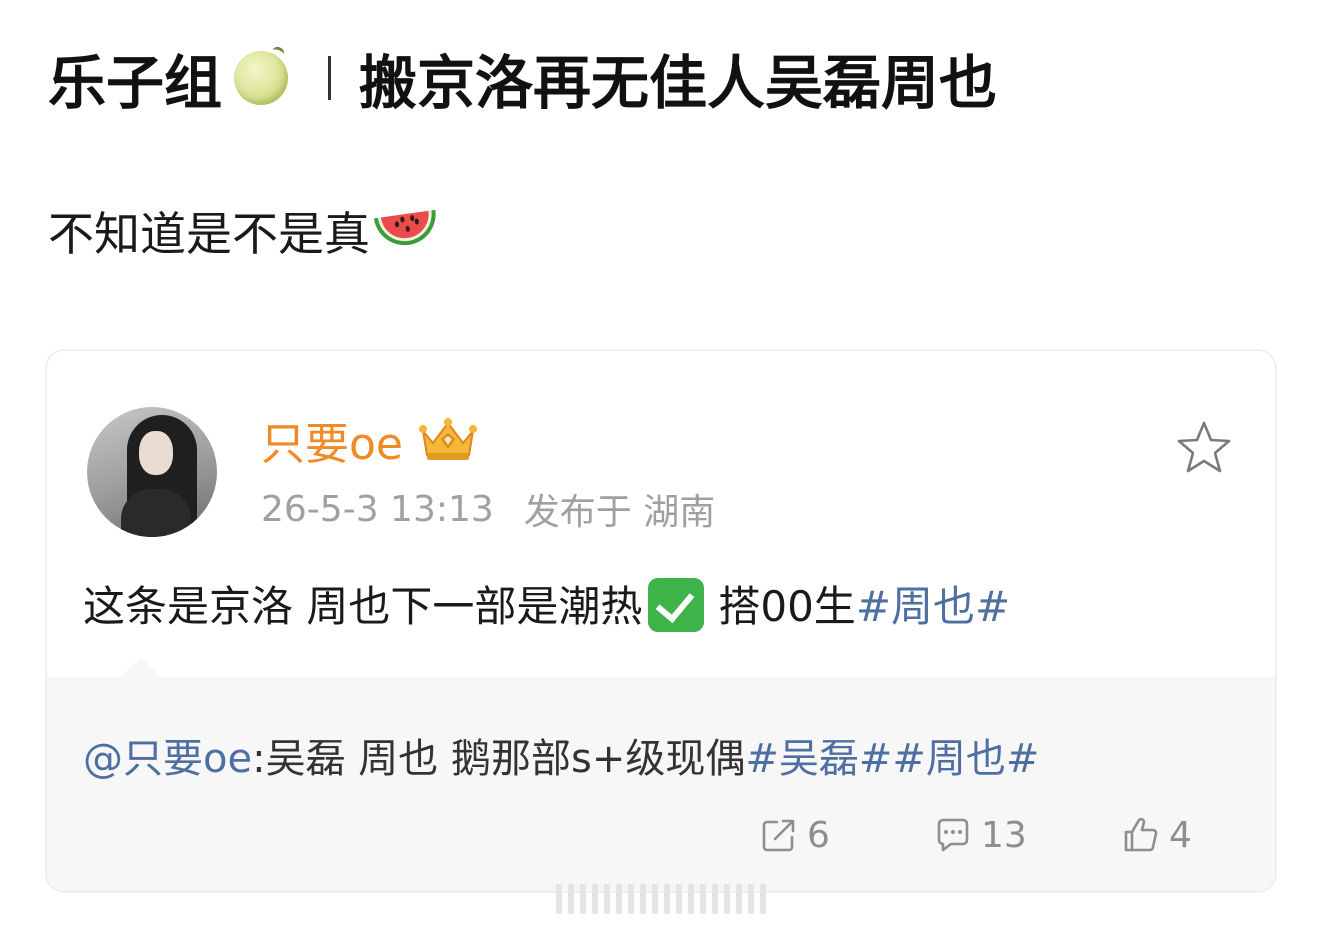  I want to click on post-timestamp: 26-5-3 13:13, so click(377, 509).